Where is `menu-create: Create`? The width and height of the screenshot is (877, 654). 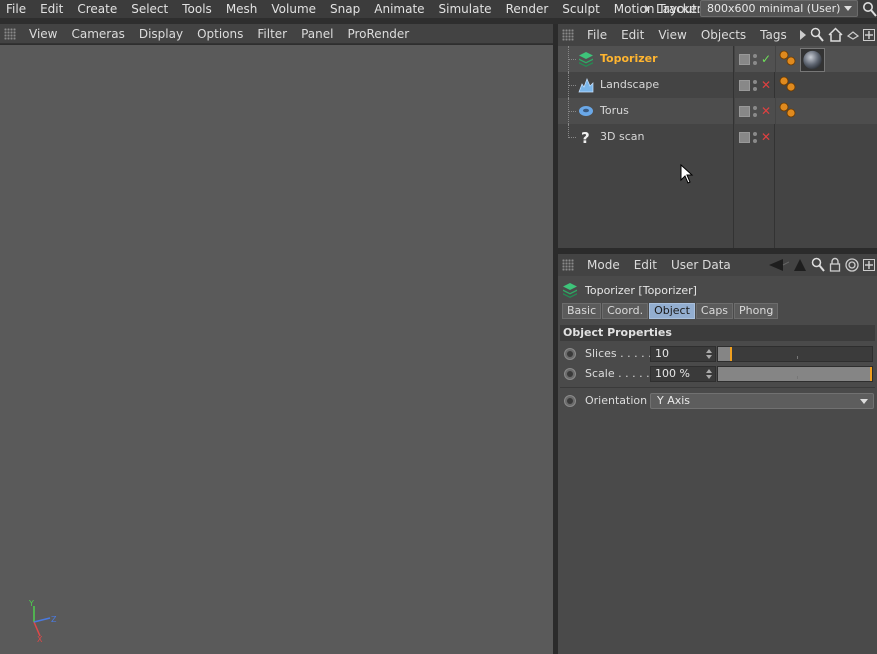 menu-create: Create is located at coordinates (98, 9).